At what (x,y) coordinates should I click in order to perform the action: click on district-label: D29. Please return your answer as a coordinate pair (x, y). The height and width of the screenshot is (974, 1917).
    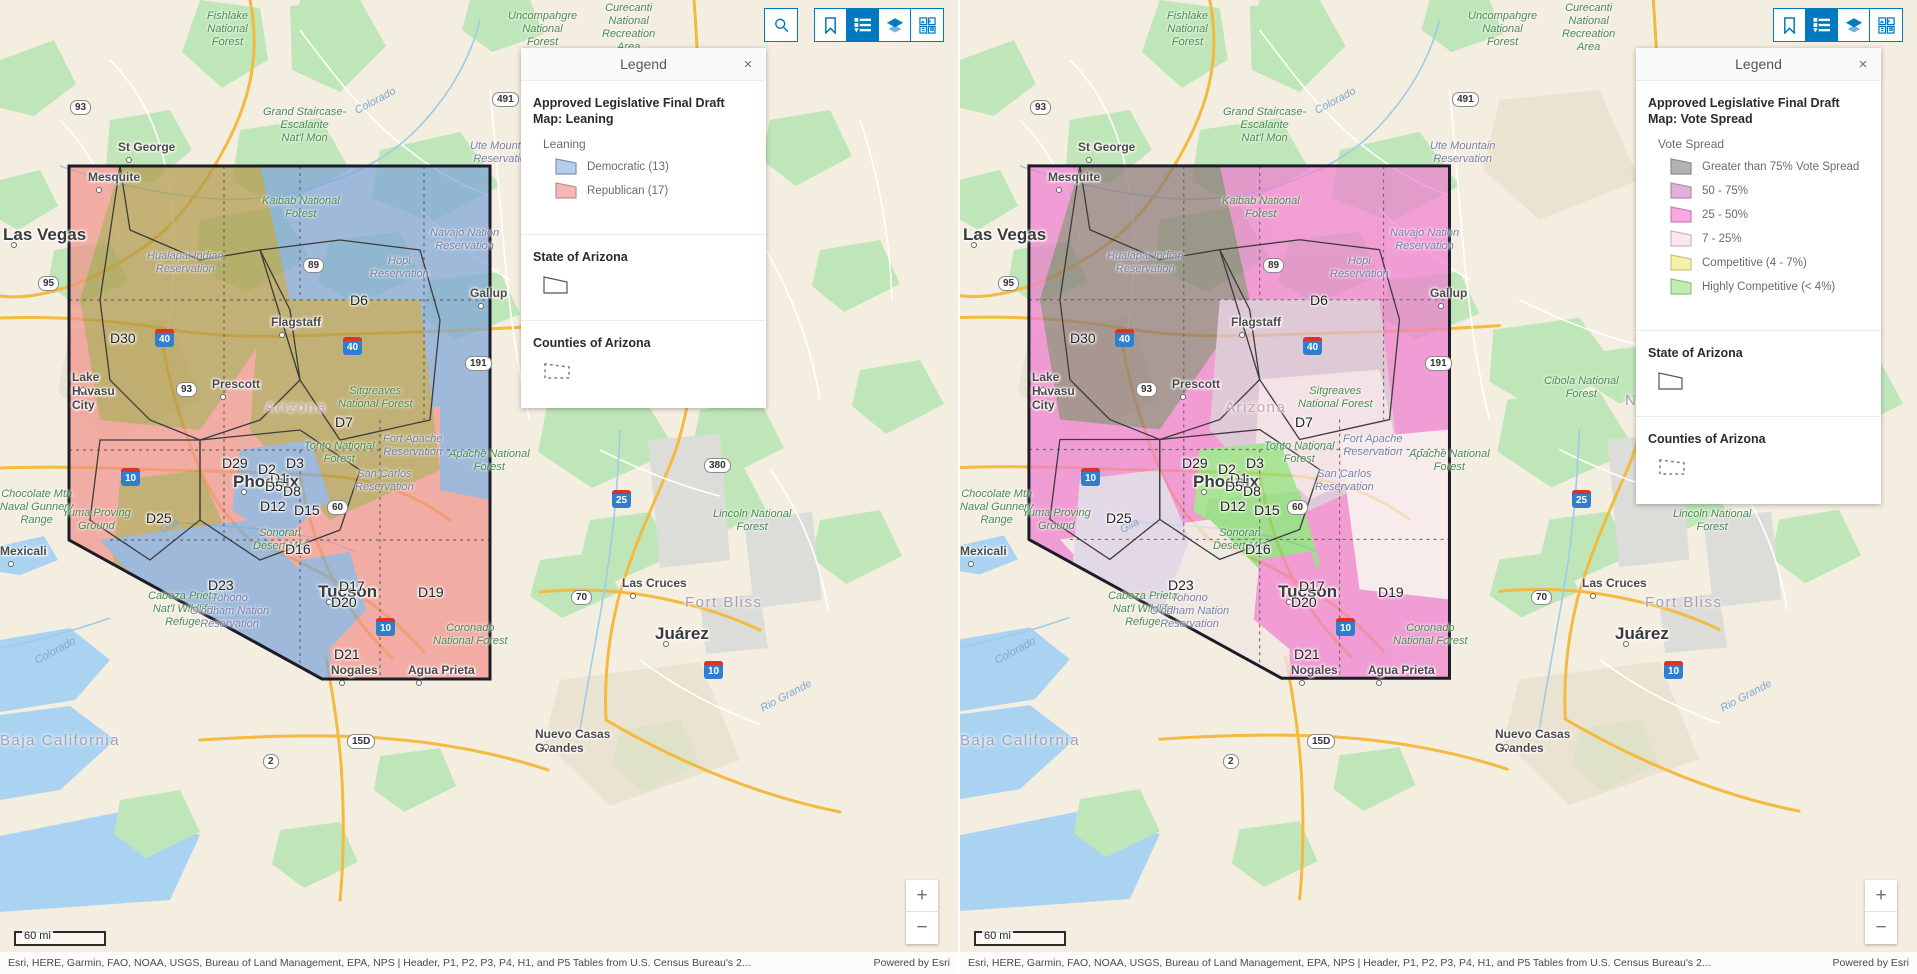
    Looking at the image, I should click on (1195, 463).